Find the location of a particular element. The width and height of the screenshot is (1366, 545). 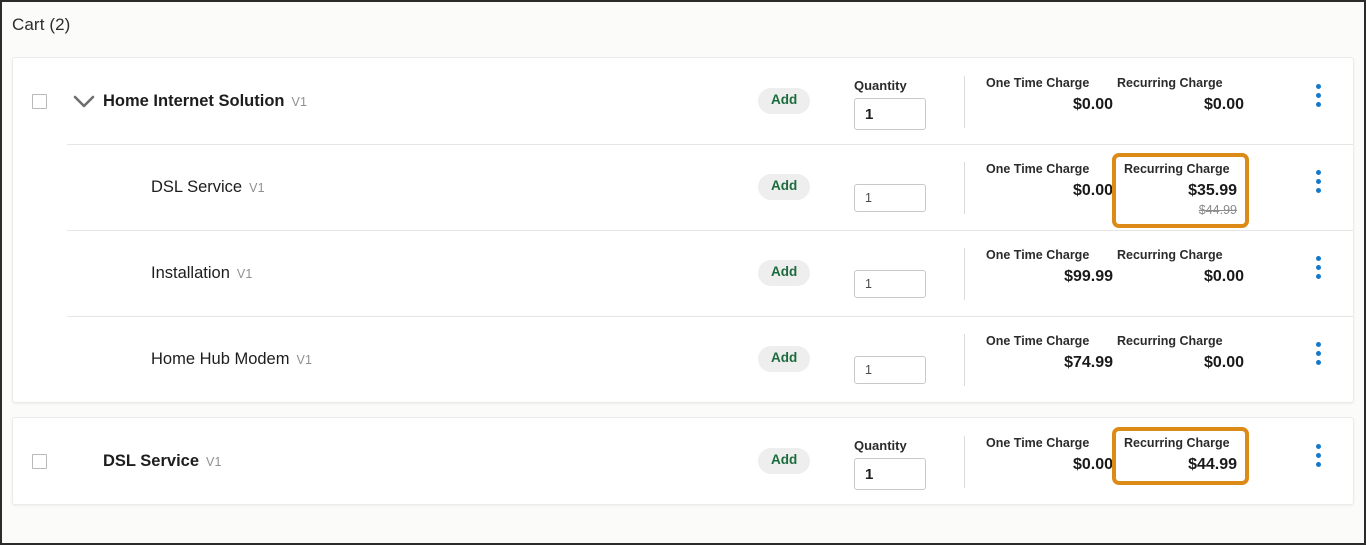

item-name-cell: Home Hub Modem V1 is located at coordinates (207, 359).